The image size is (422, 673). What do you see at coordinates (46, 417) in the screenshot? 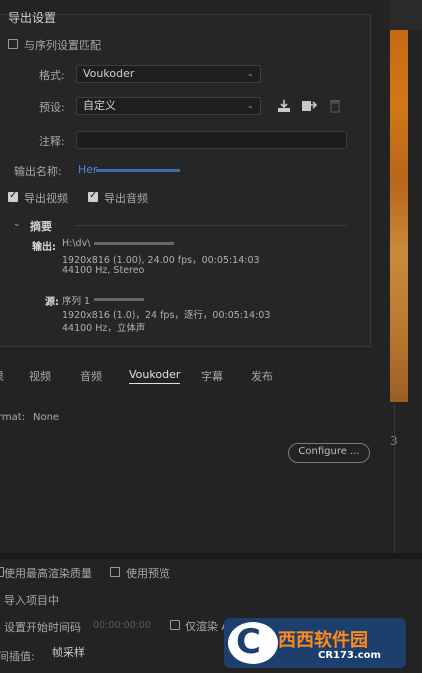
I see `voukoder-format-value: None` at bounding box center [46, 417].